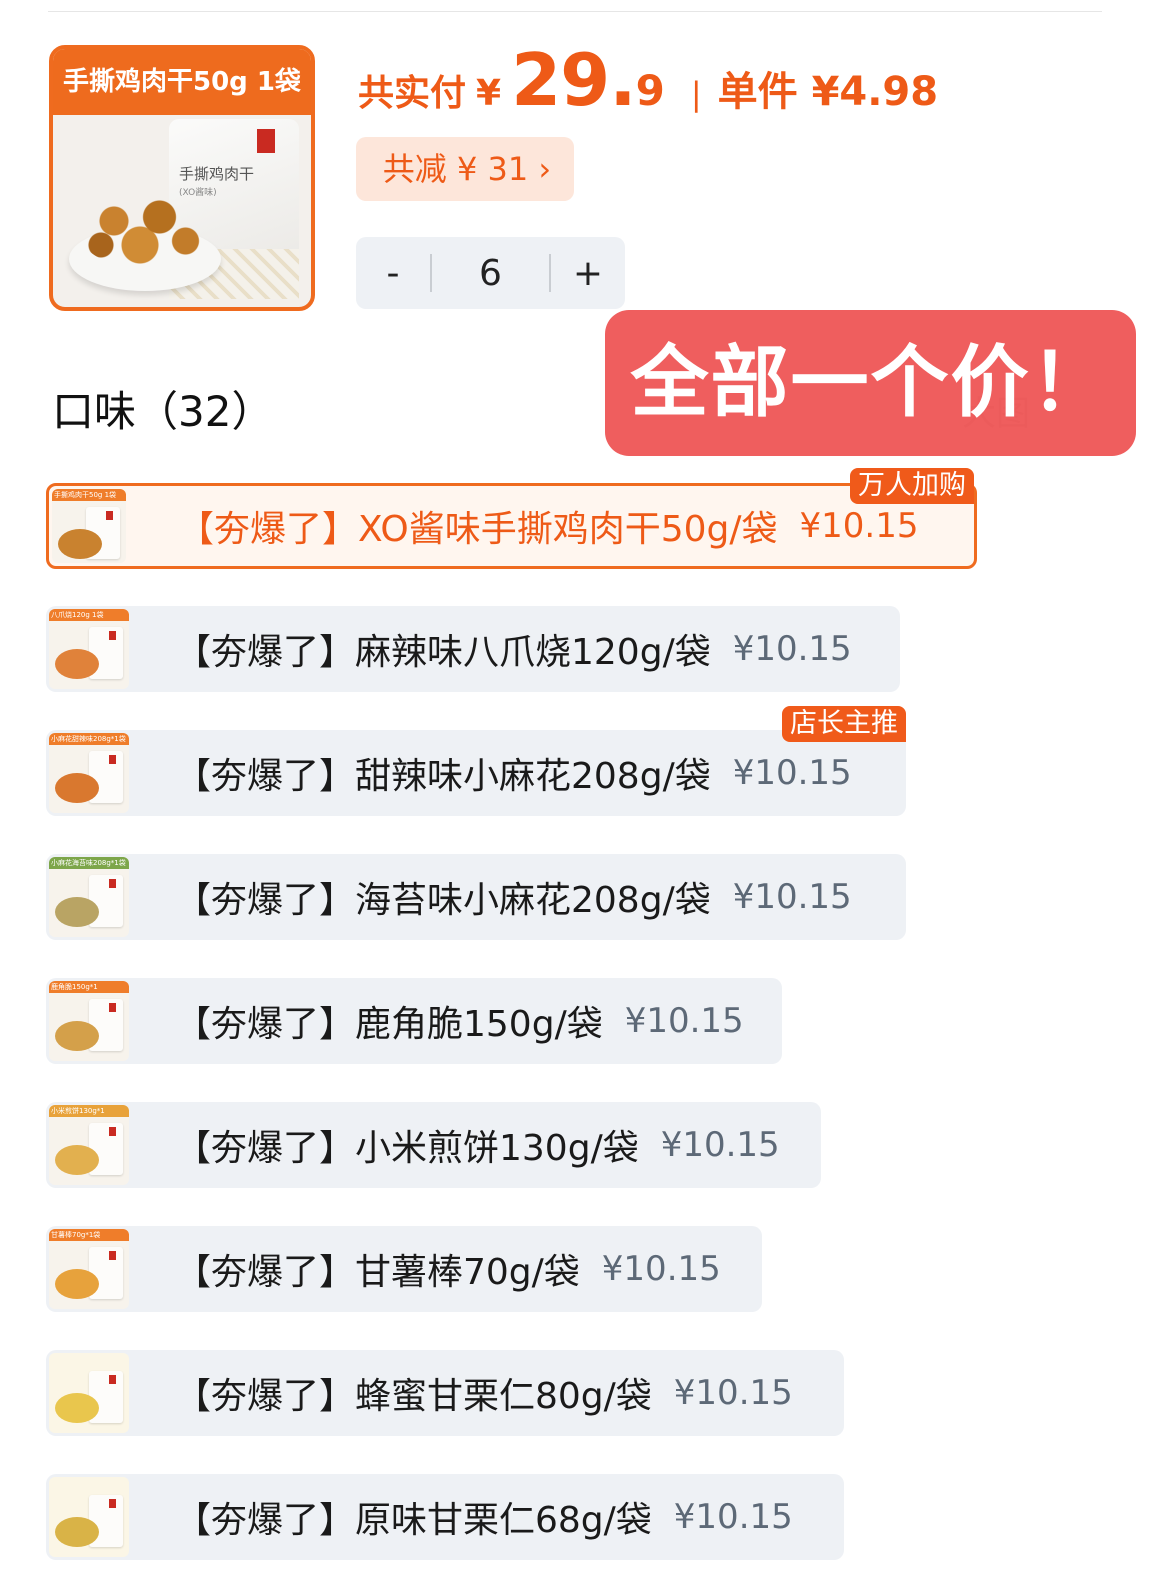 Image resolution: width=1170 pixels, height=1593 pixels. What do you see at coordinates (89, 863) in the screenshot?
I see `thumb-banner: 小麻花海苔味208g*1袋` at bounding box center [89, 863].